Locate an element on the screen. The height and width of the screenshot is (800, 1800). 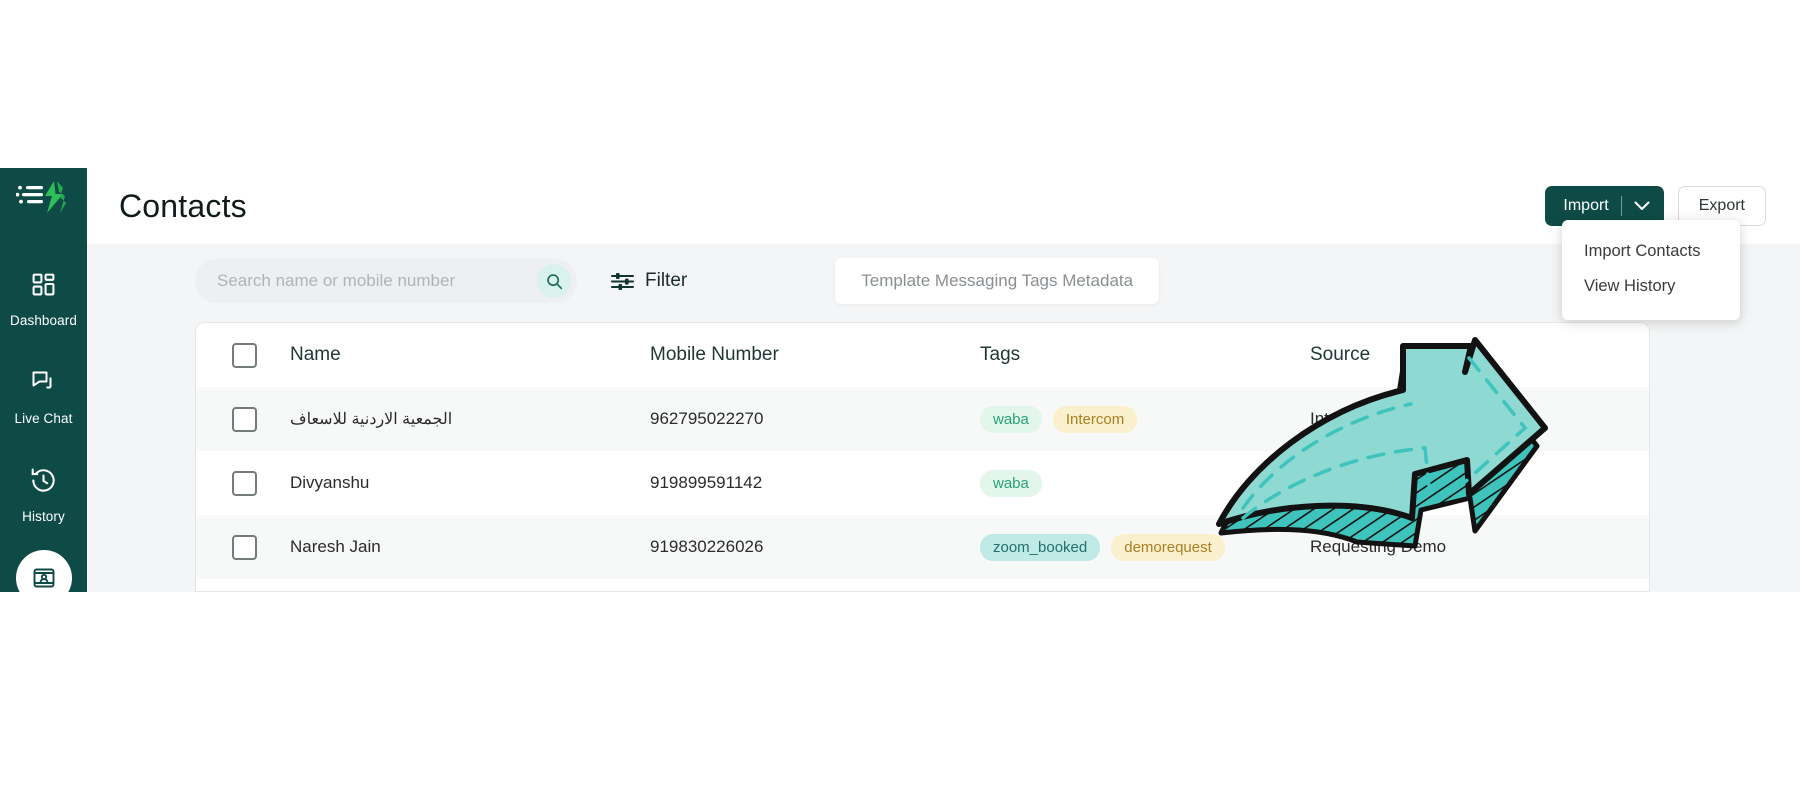
dashboard-icon-wrap is located at coordinates (44, 284).